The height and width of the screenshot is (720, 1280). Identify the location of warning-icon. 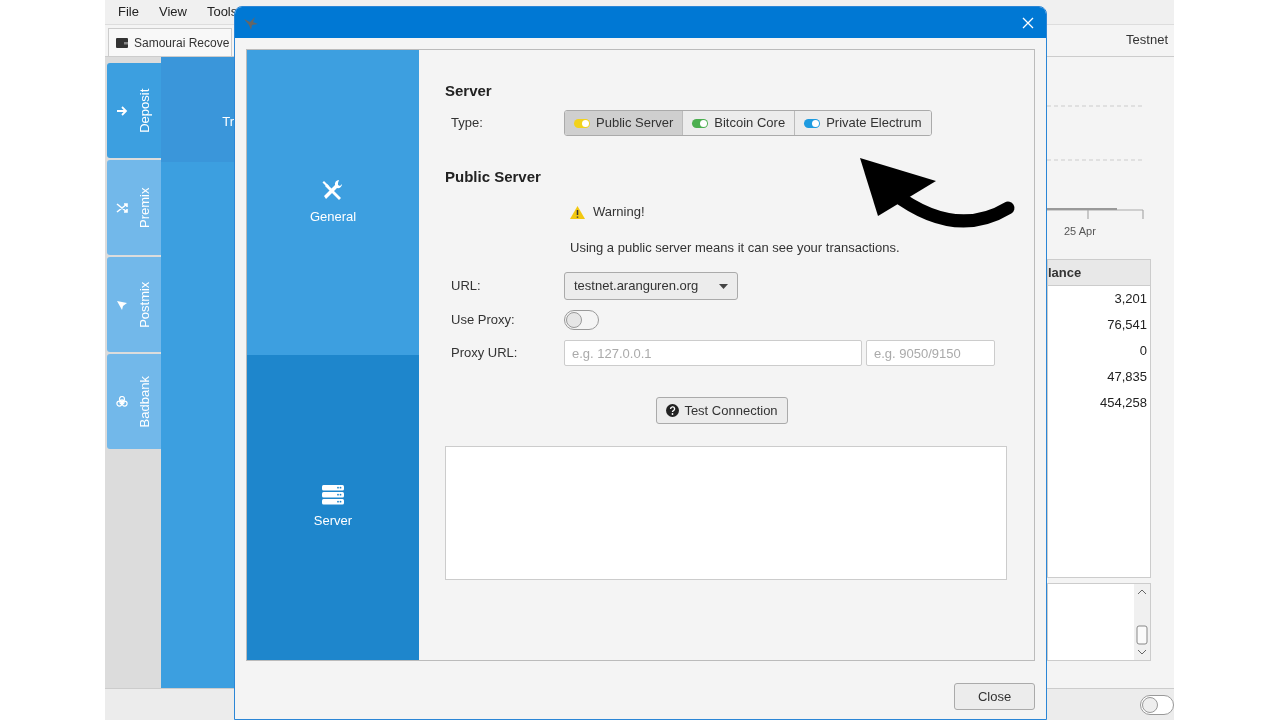
(577, 212).